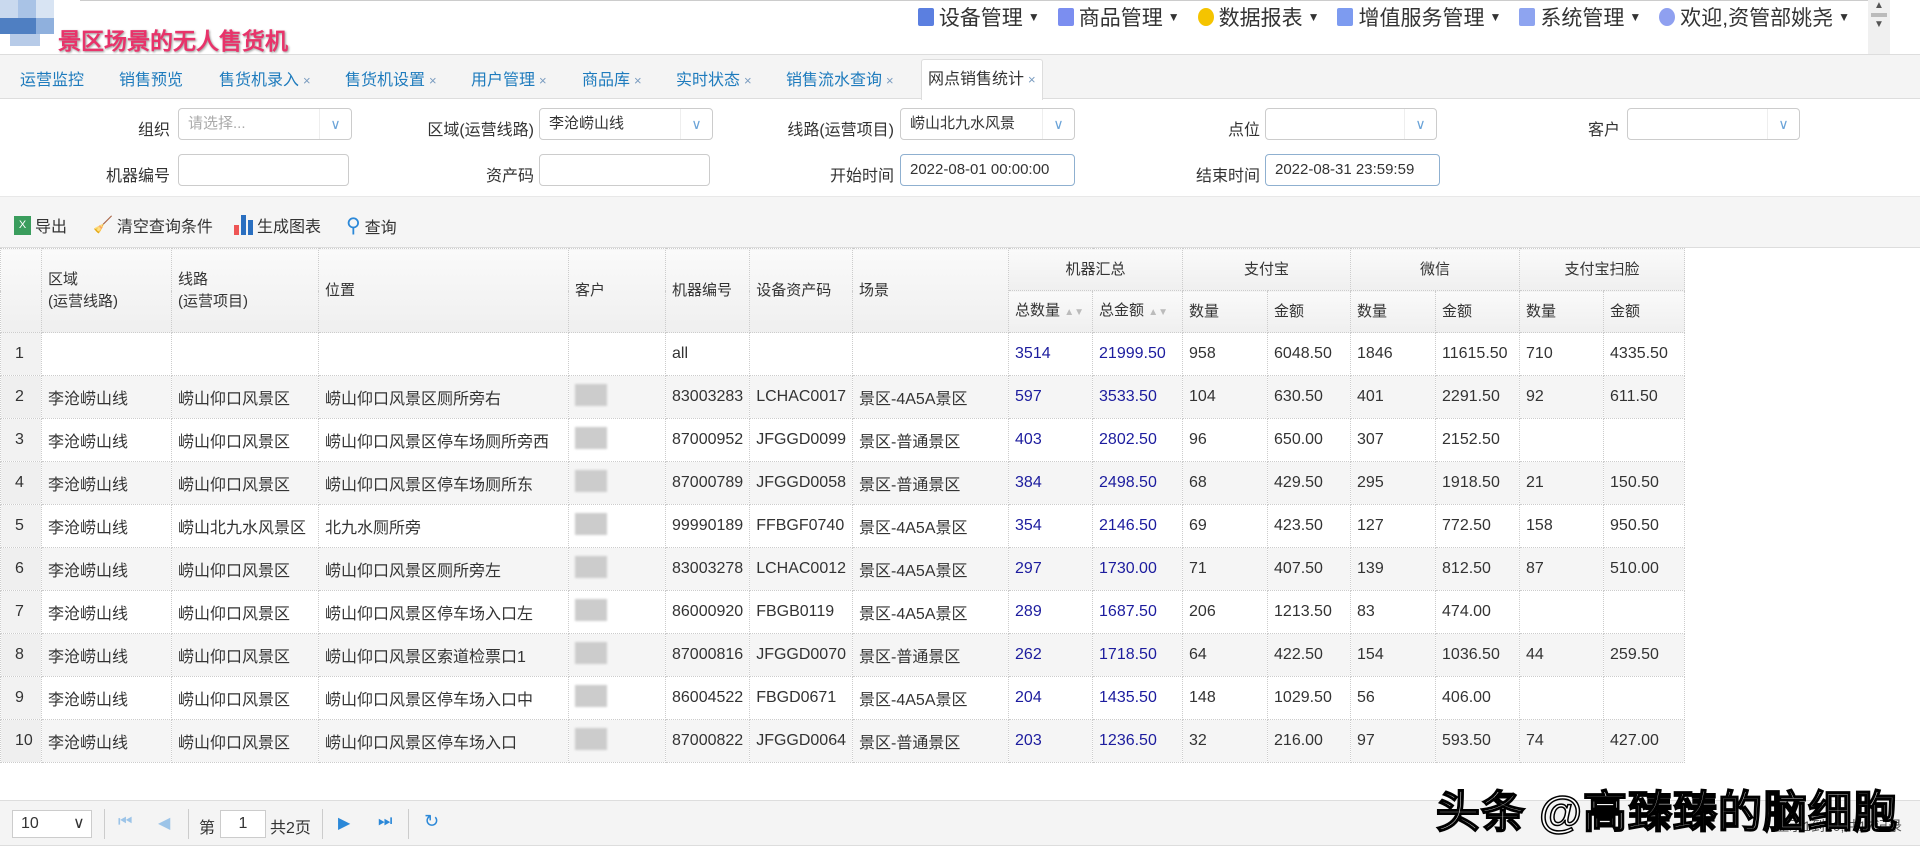 This screenshot has height=854, width=1920. I want to click on cell-location: 崂山仰口风景区厕所旁右, so click(443, 397).